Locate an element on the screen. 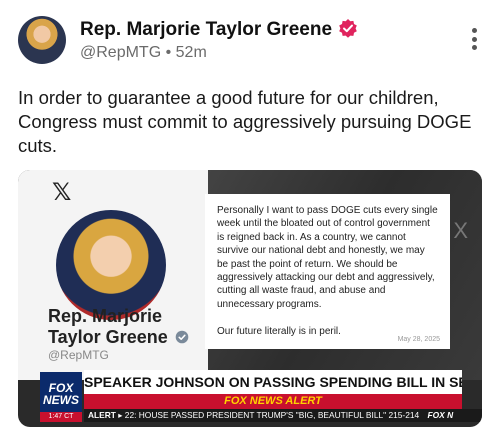  x-logo-icon: 𝕏 is located at coordinates (62, 192).